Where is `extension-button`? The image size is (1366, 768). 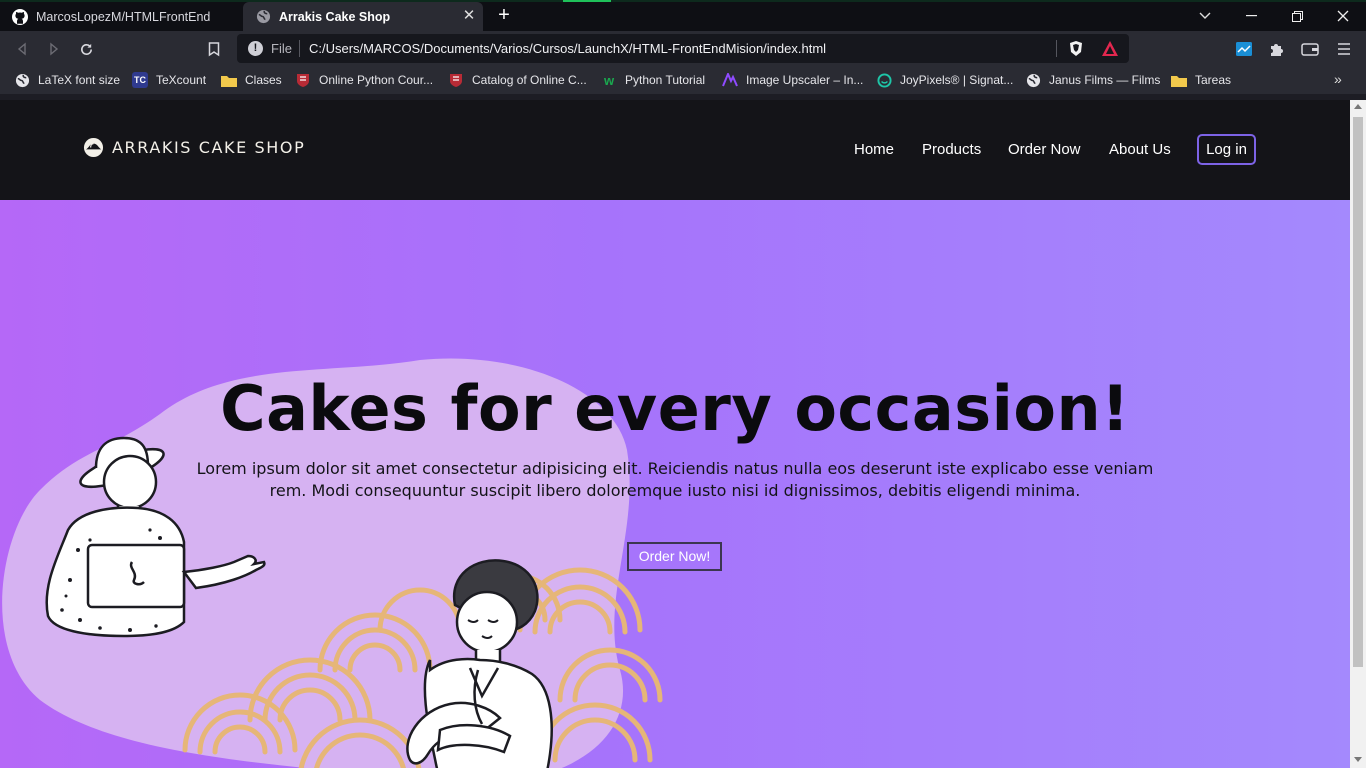 extension-button is located at coordinates (1244, 49).